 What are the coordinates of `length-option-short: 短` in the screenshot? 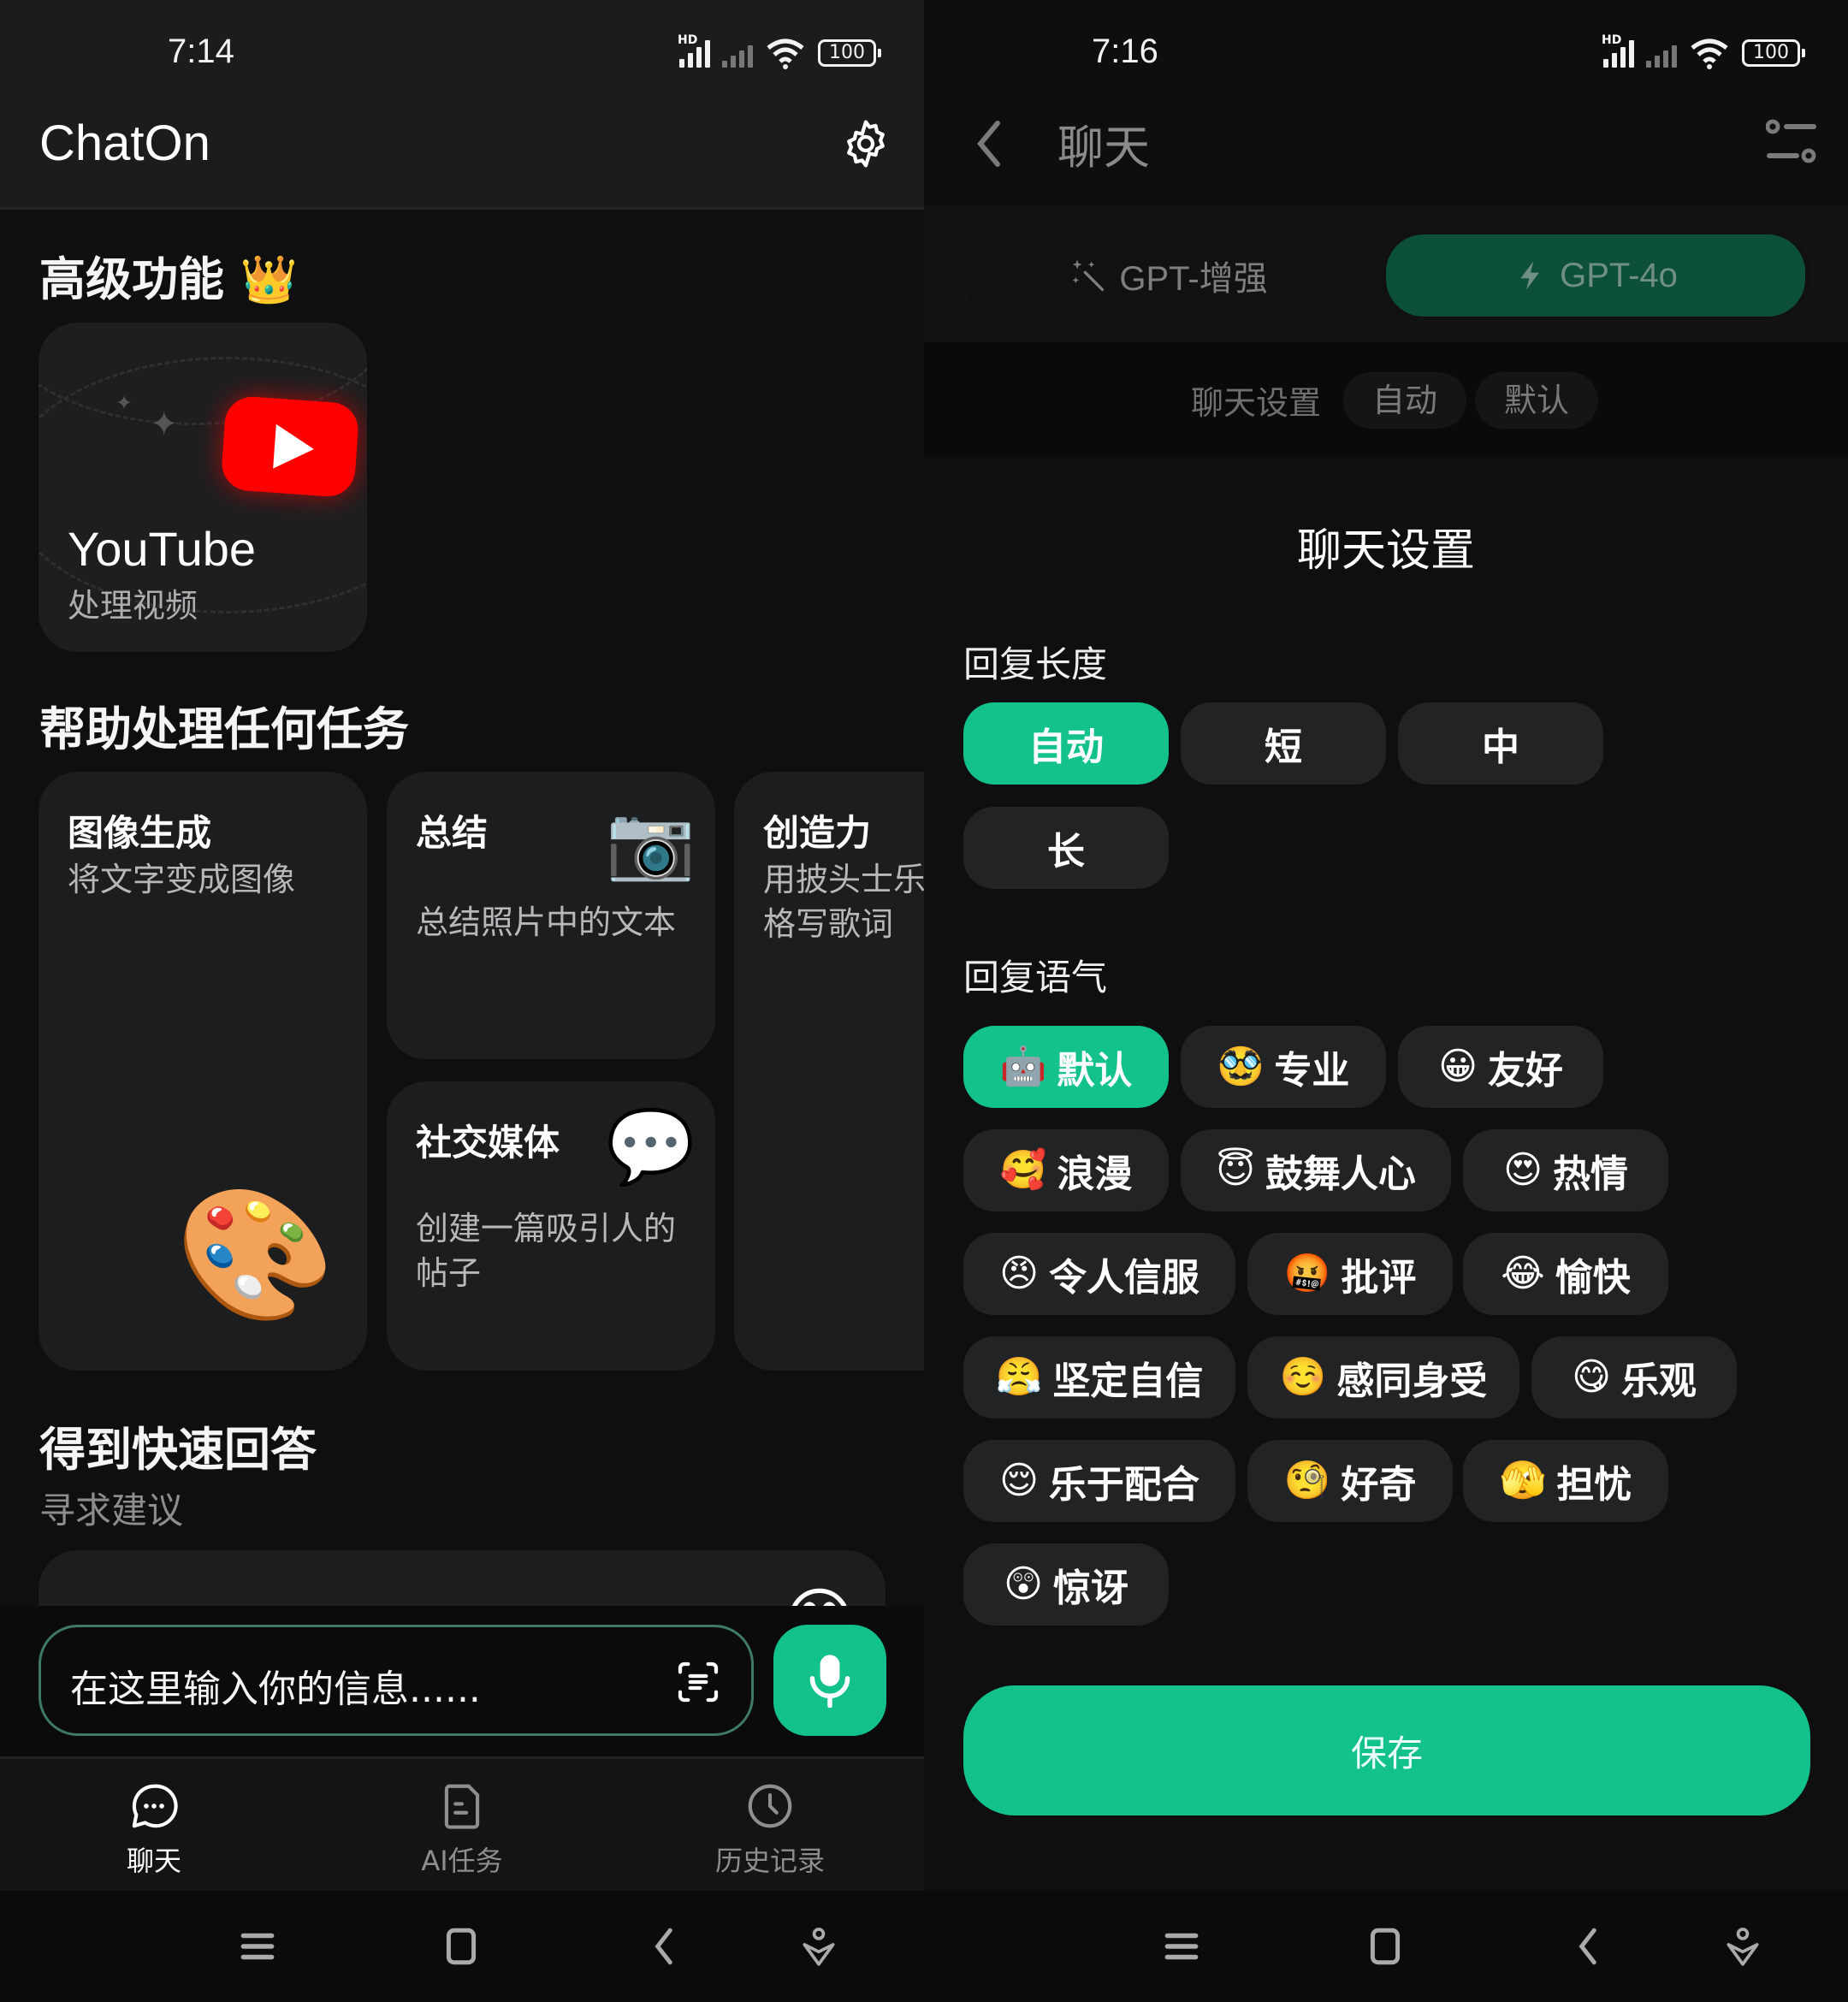 It's located at (1283, 743).